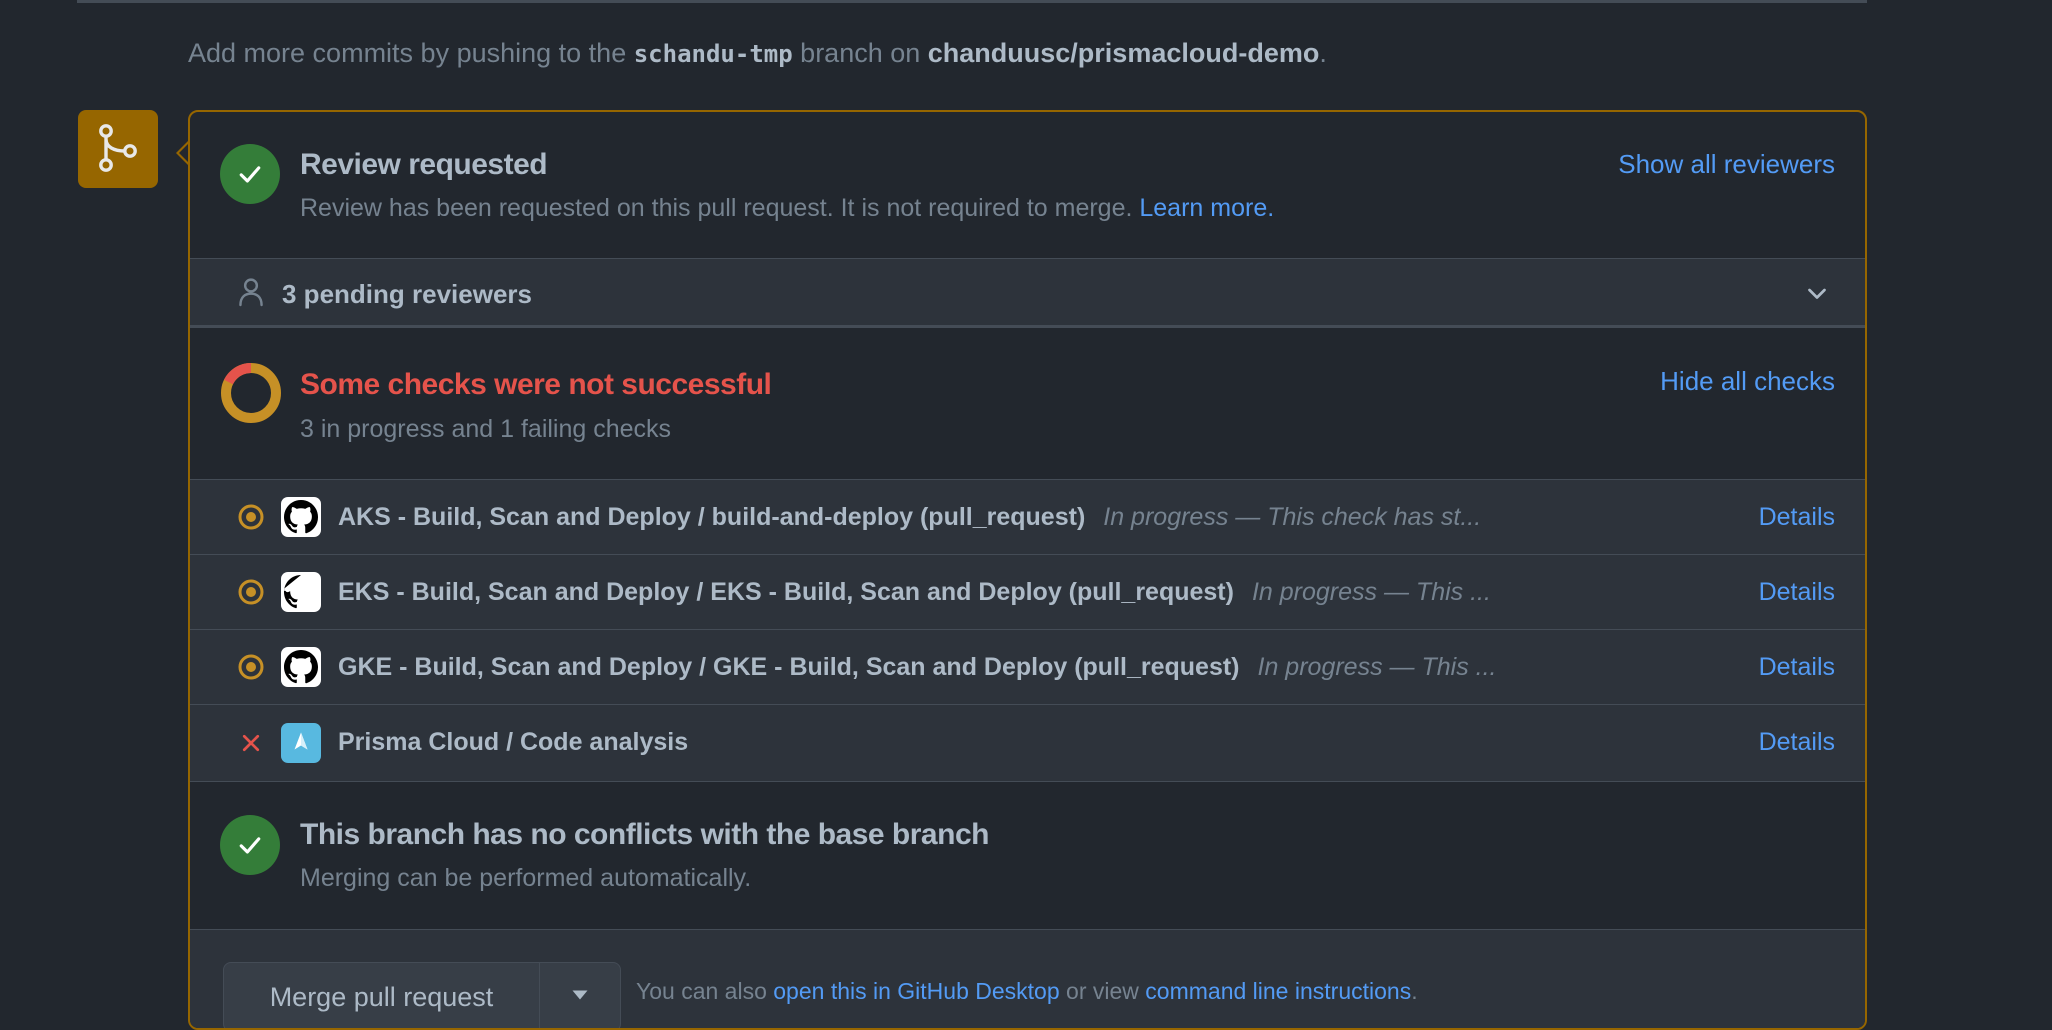 The height and width of the screenshot is (1030, 2052). I want to click on check-name: Prisma Cloud / Code analysis, so click(513, 742).